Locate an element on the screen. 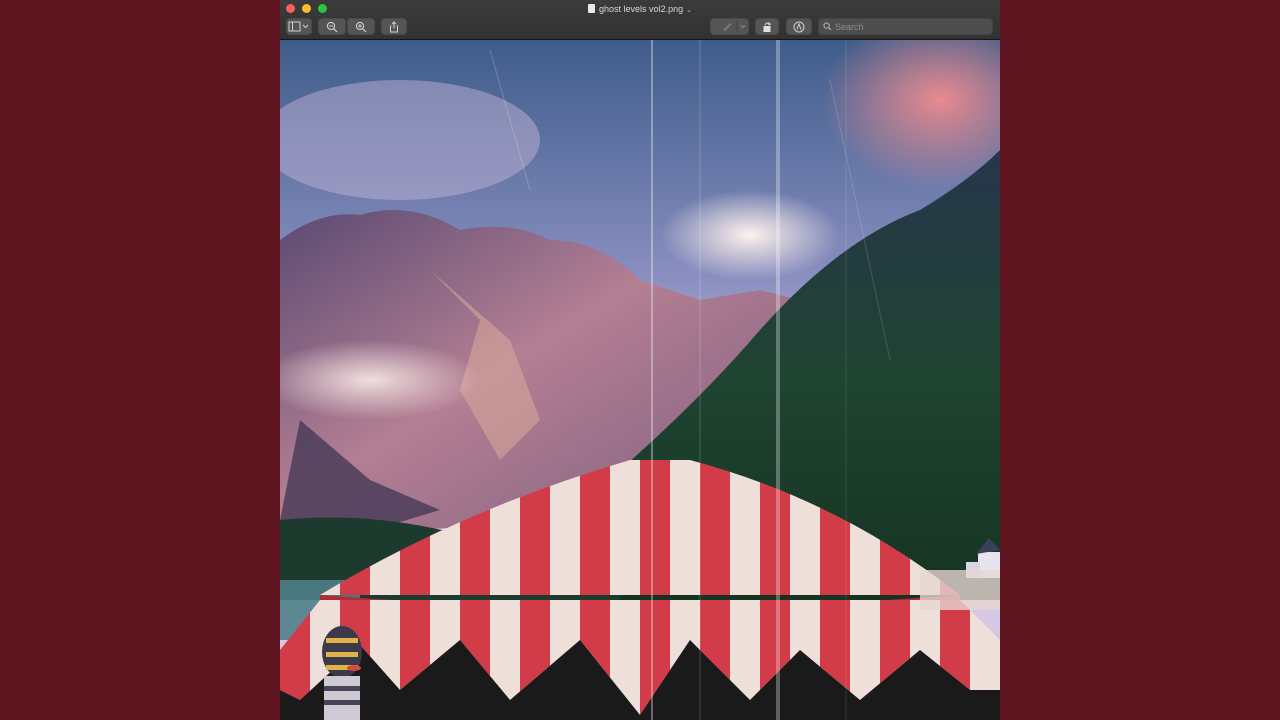  rotate-icon is located at coordinates (767, 27).